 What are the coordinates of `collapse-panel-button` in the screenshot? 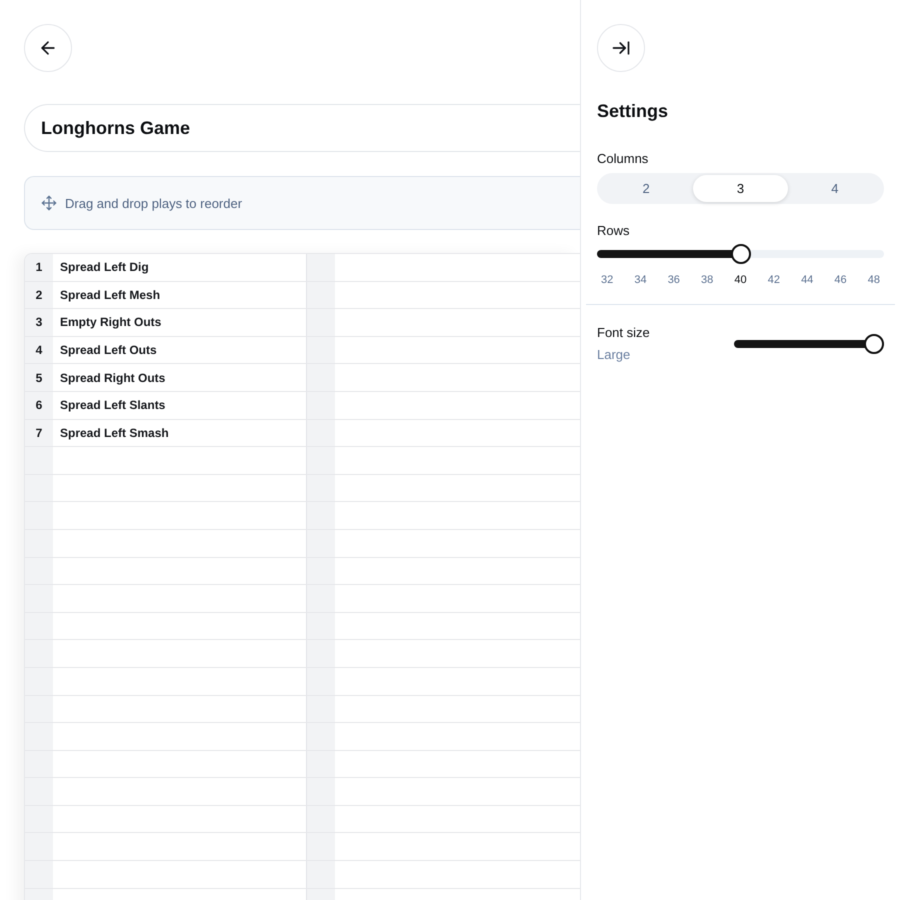 It's located at (621, 48).